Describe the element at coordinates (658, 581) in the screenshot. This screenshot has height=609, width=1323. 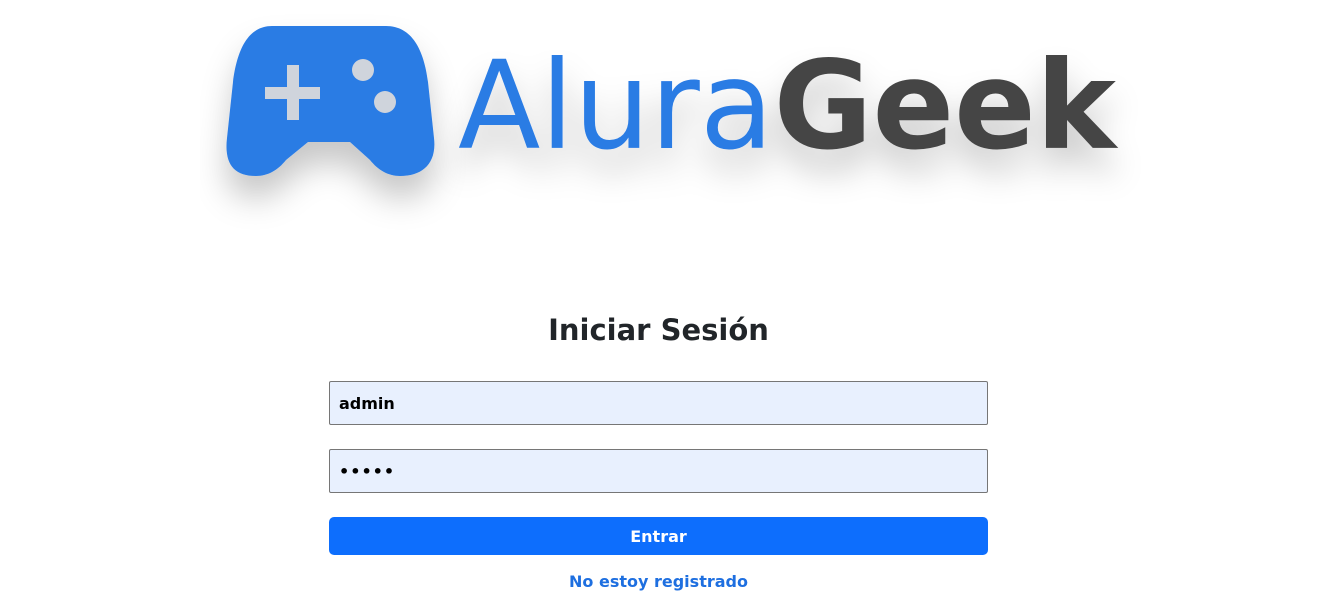
I see `register-link: No estoy registrado` at that location.